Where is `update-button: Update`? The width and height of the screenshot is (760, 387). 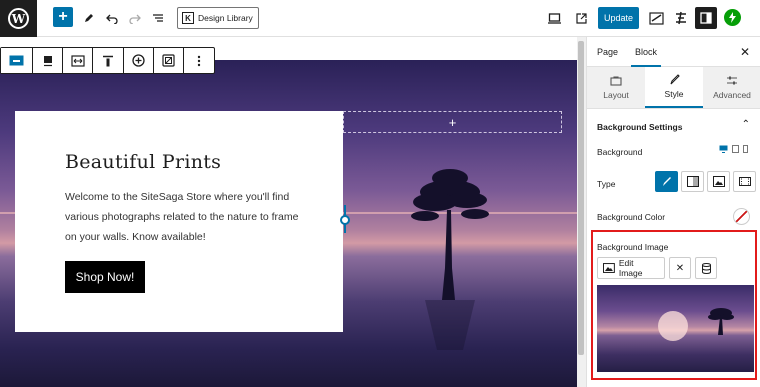
update-button: Update is located at coordinates (618, 18).